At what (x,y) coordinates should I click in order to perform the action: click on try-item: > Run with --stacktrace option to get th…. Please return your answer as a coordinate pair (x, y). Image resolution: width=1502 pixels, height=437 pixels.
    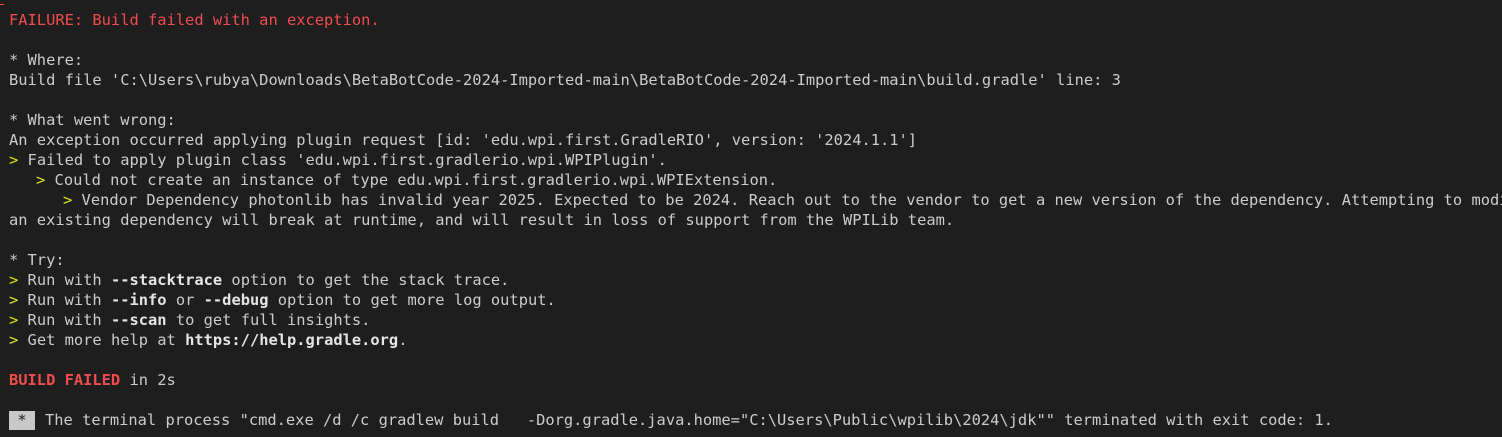
    Looking at the image, I should click on (259, 280).